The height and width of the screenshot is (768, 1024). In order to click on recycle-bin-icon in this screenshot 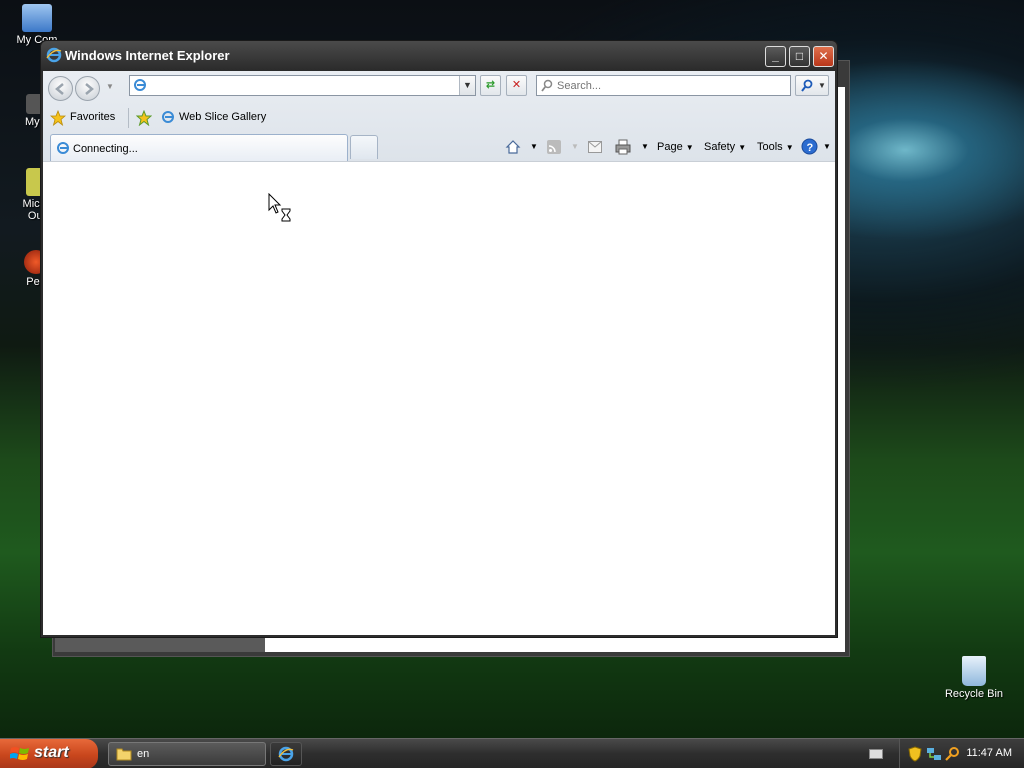, I will do `click(974, 671)`.